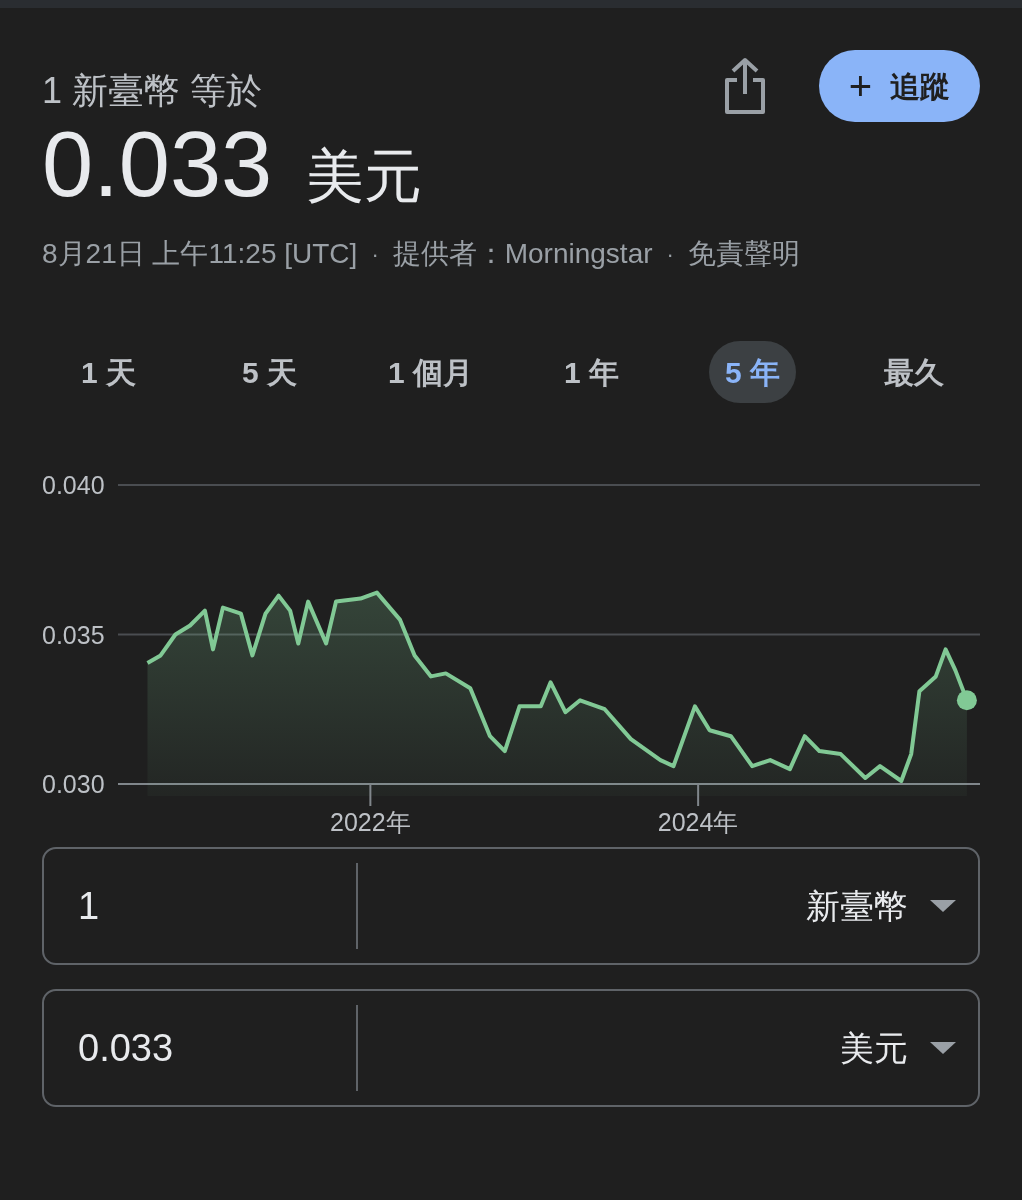  I want to click on range-tab: 5 年, so click(752, 372).